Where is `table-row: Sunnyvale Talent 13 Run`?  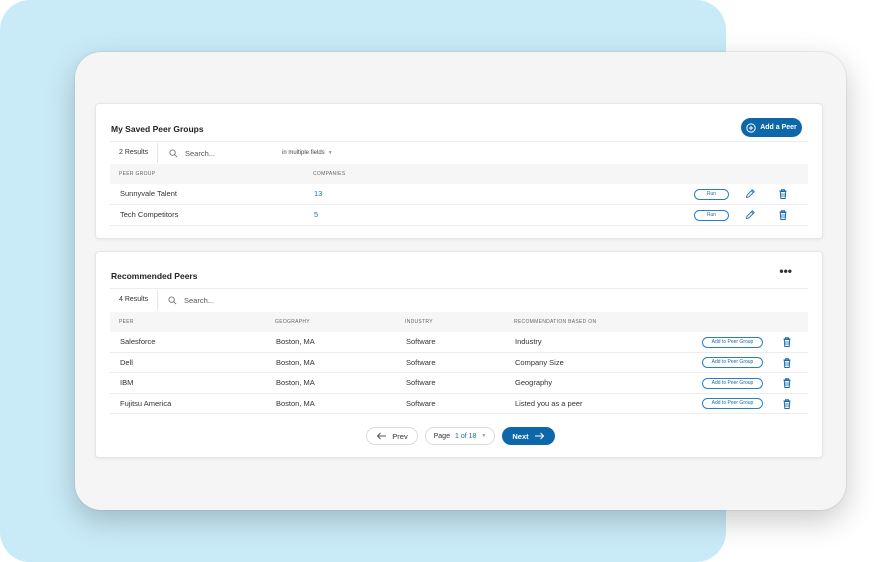
table-row: Sunnyvale Talent 13 Run is located at coordinates (459, 194).